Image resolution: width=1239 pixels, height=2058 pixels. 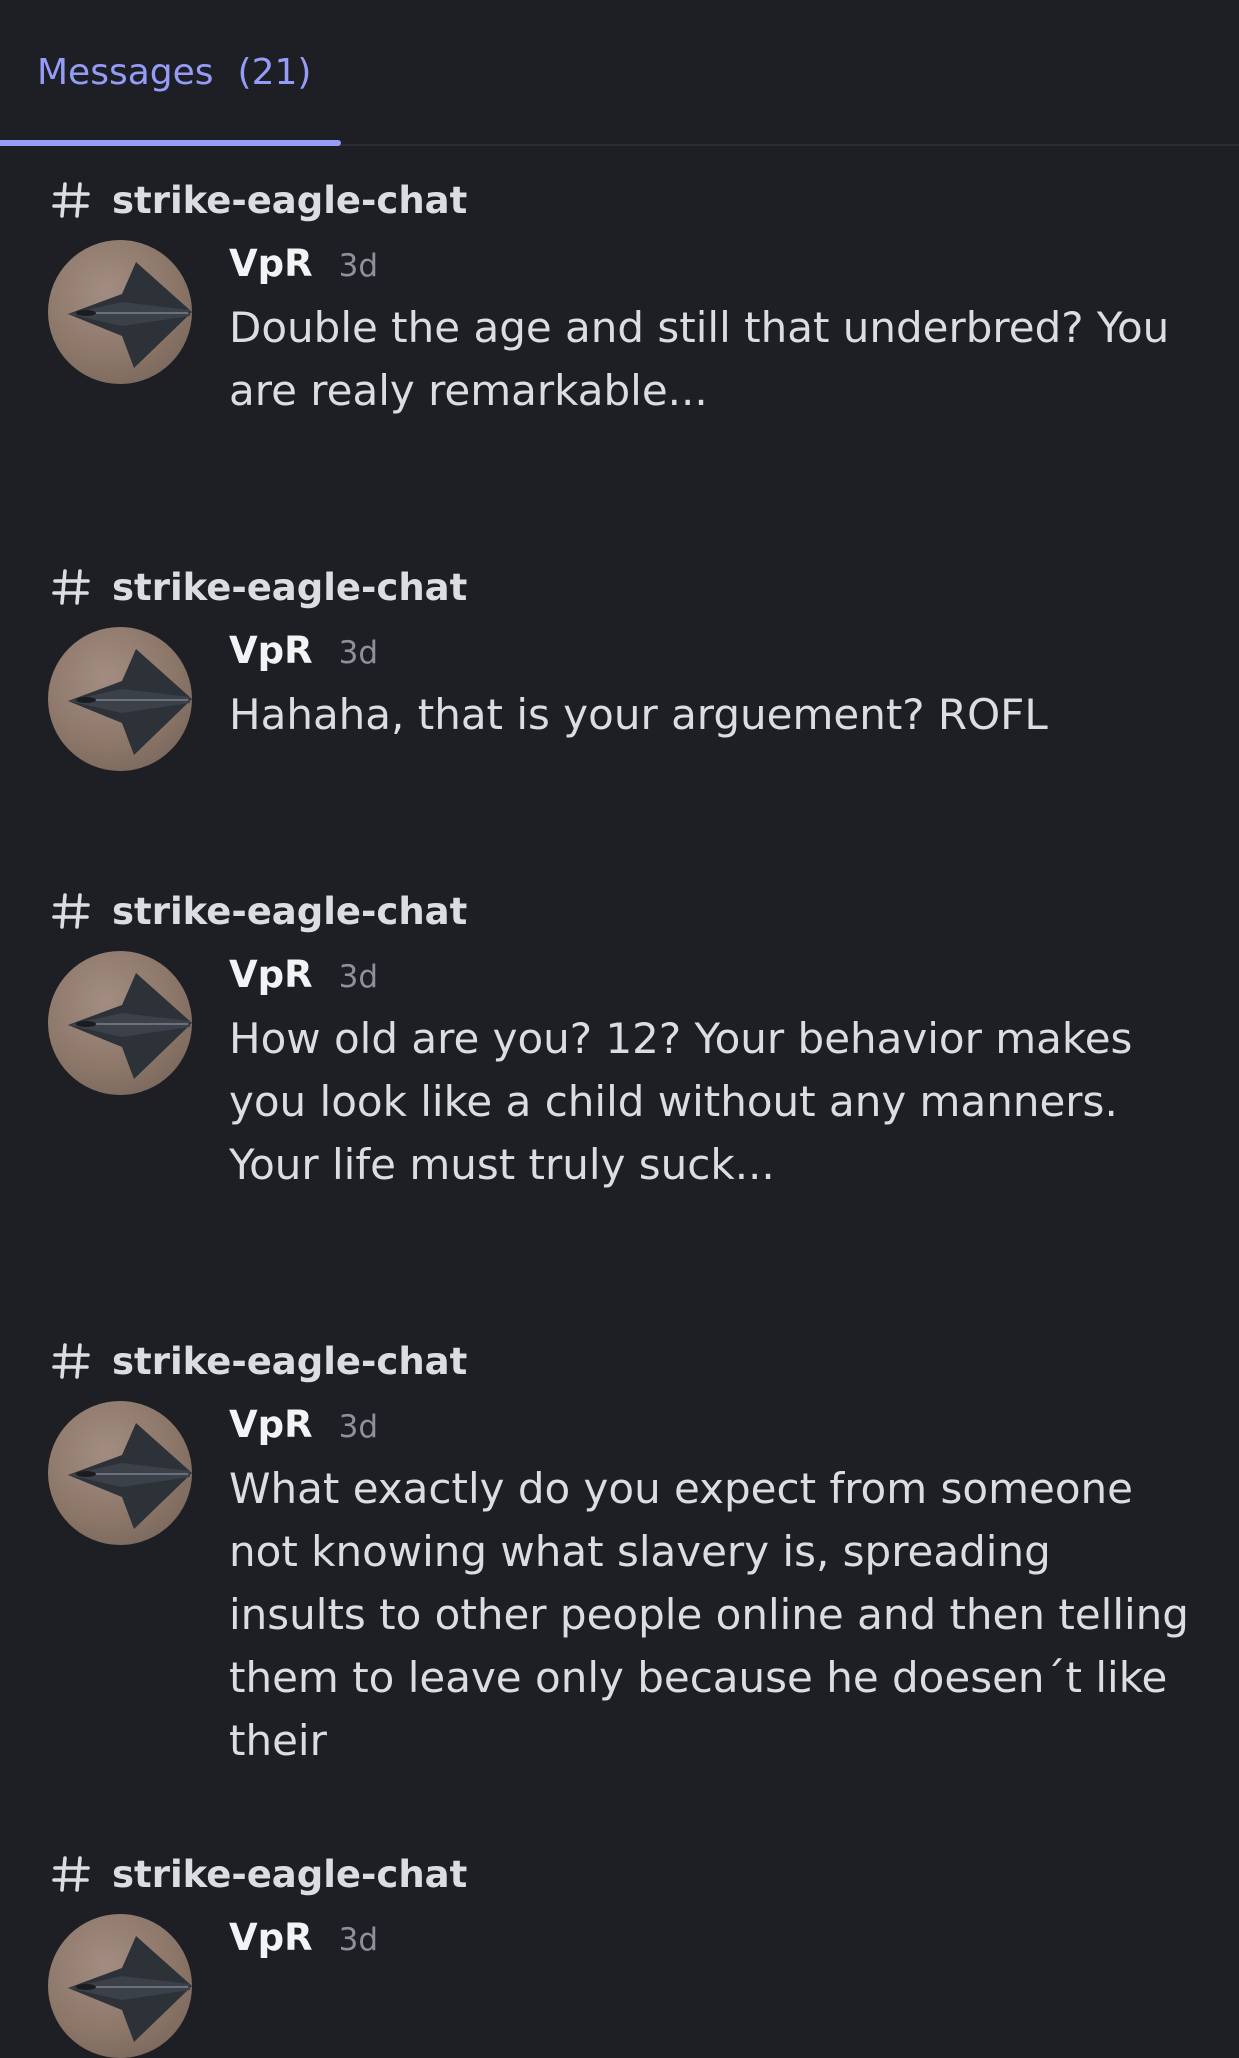 I want to click on tab-active-indicator, so click(x=170, y=143).